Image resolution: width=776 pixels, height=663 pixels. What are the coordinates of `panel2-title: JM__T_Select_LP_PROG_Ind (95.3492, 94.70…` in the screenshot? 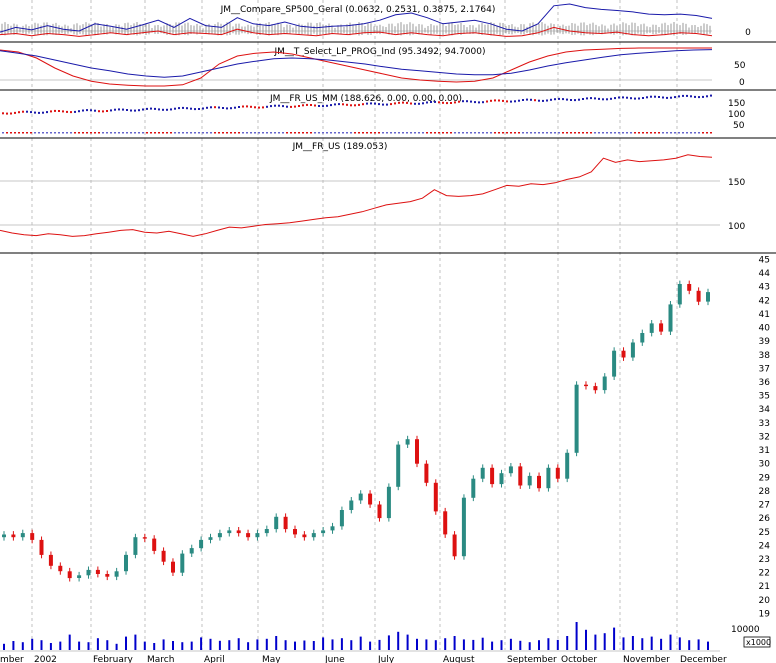 It's located at (380, 52).